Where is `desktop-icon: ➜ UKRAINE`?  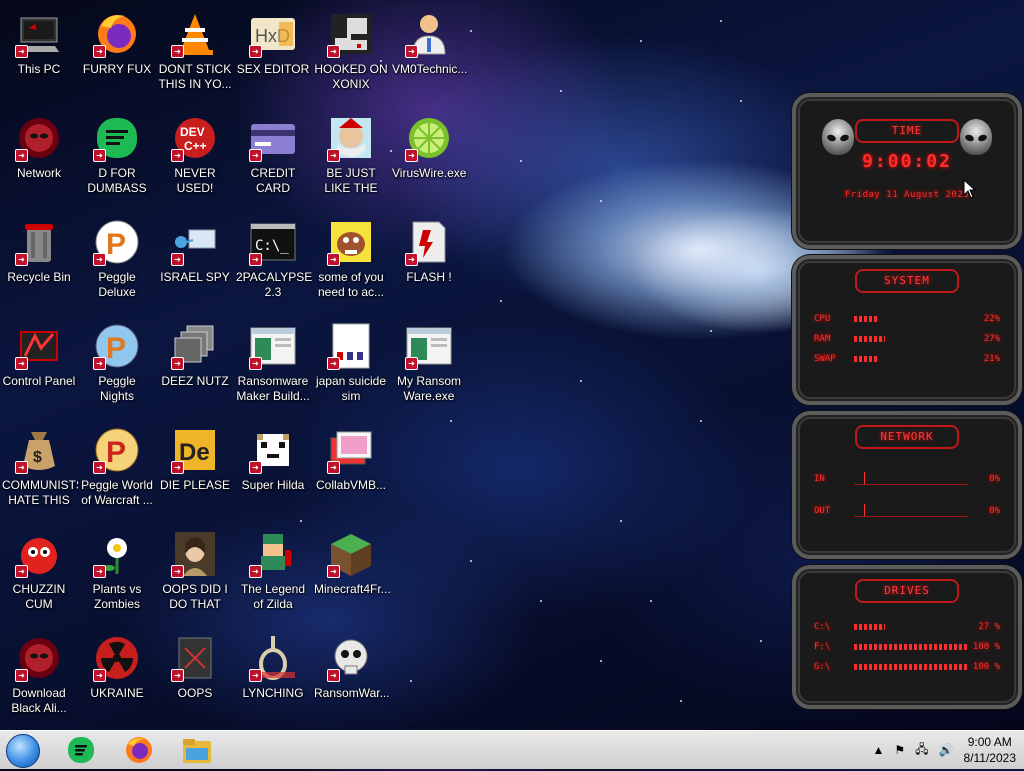
desktop-icon: ➜ UKRAINE is located at coordinates (117, 678).